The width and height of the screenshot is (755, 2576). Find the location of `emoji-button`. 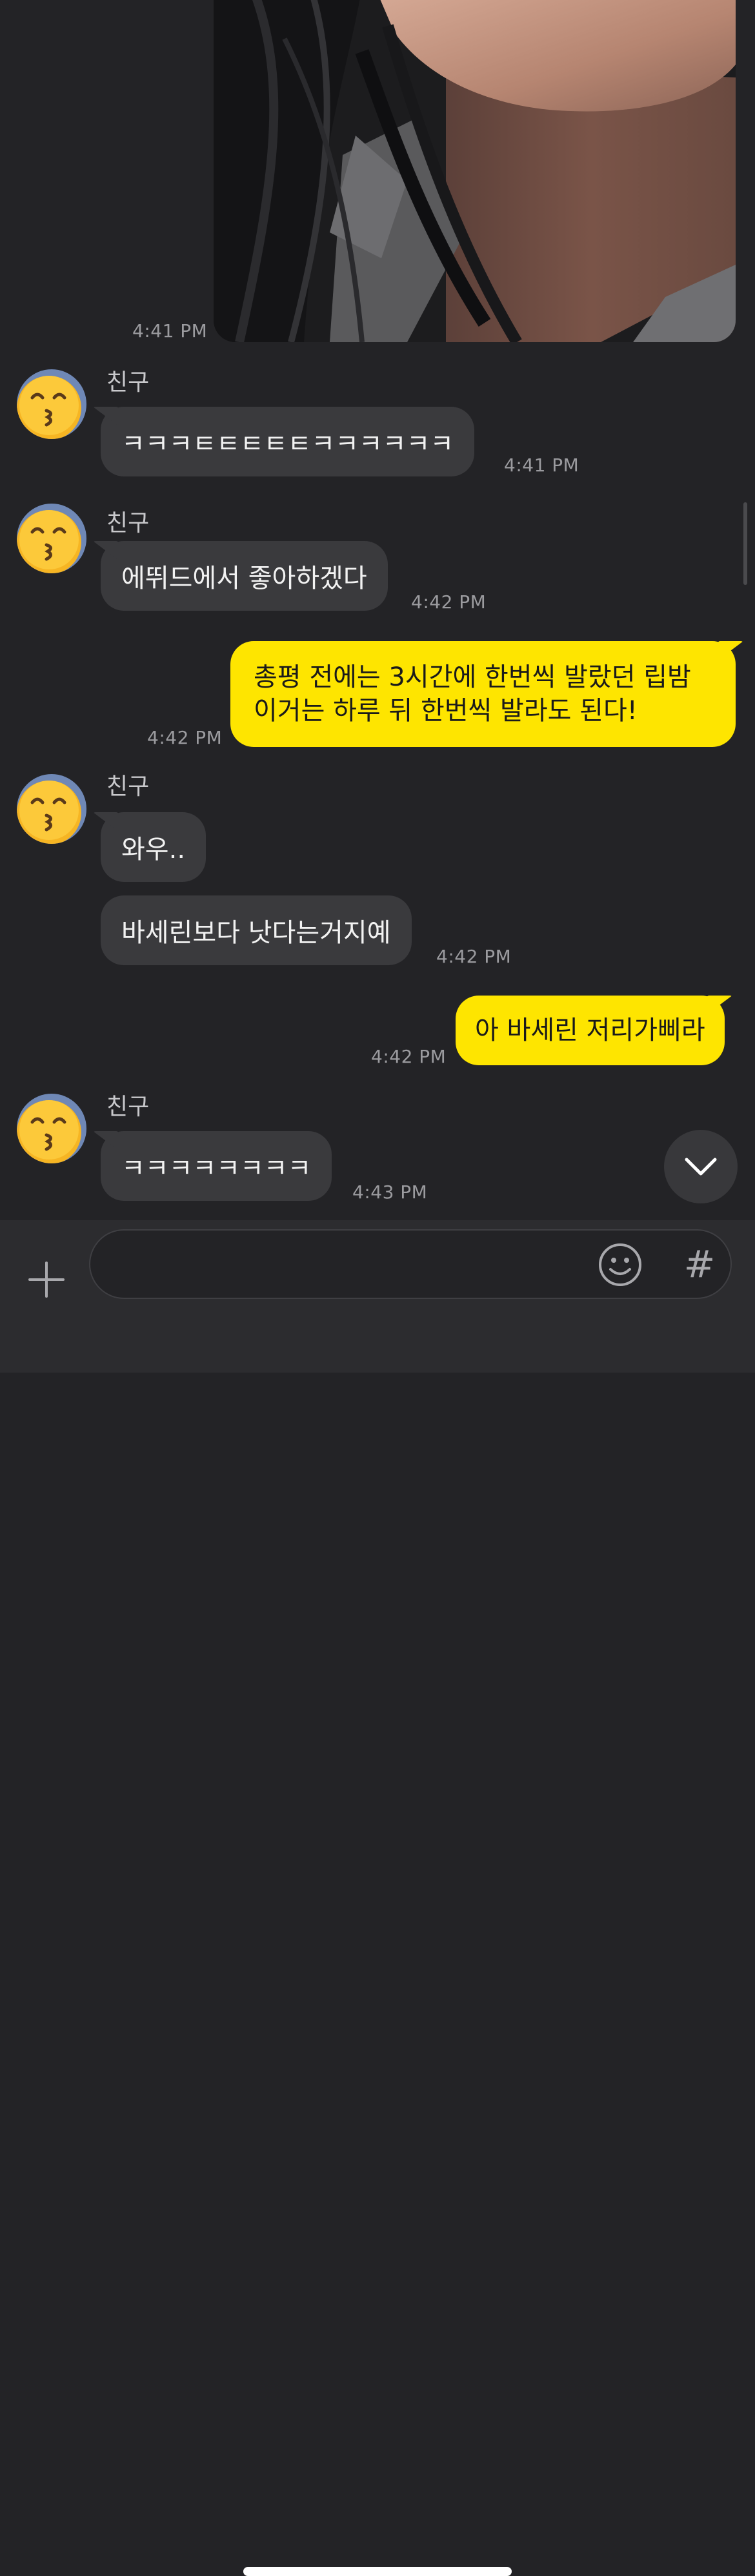

emoji-button is located at coordinates (620, 1264).